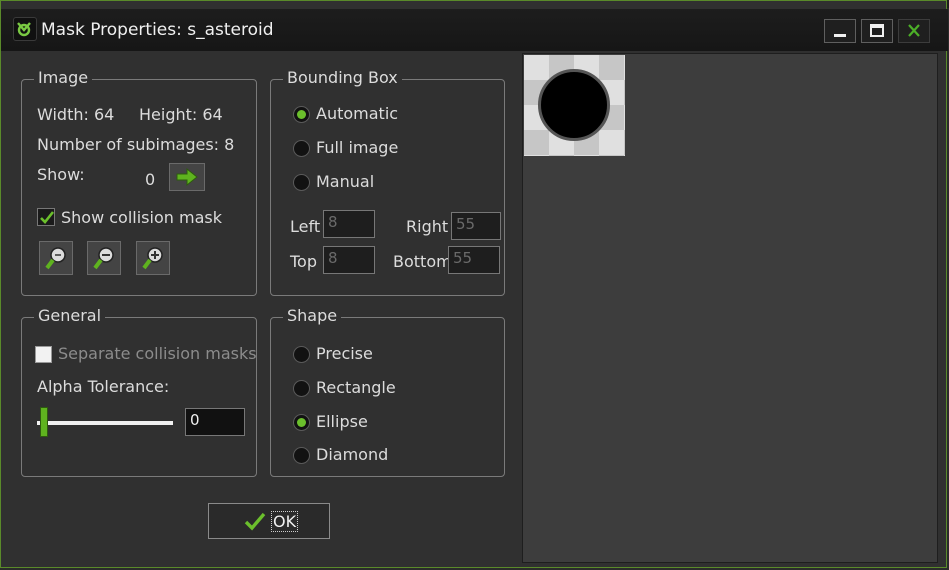 The width and height of the screenshot is (949, 570). I want to click on top-field: 8, so click(349, 260).